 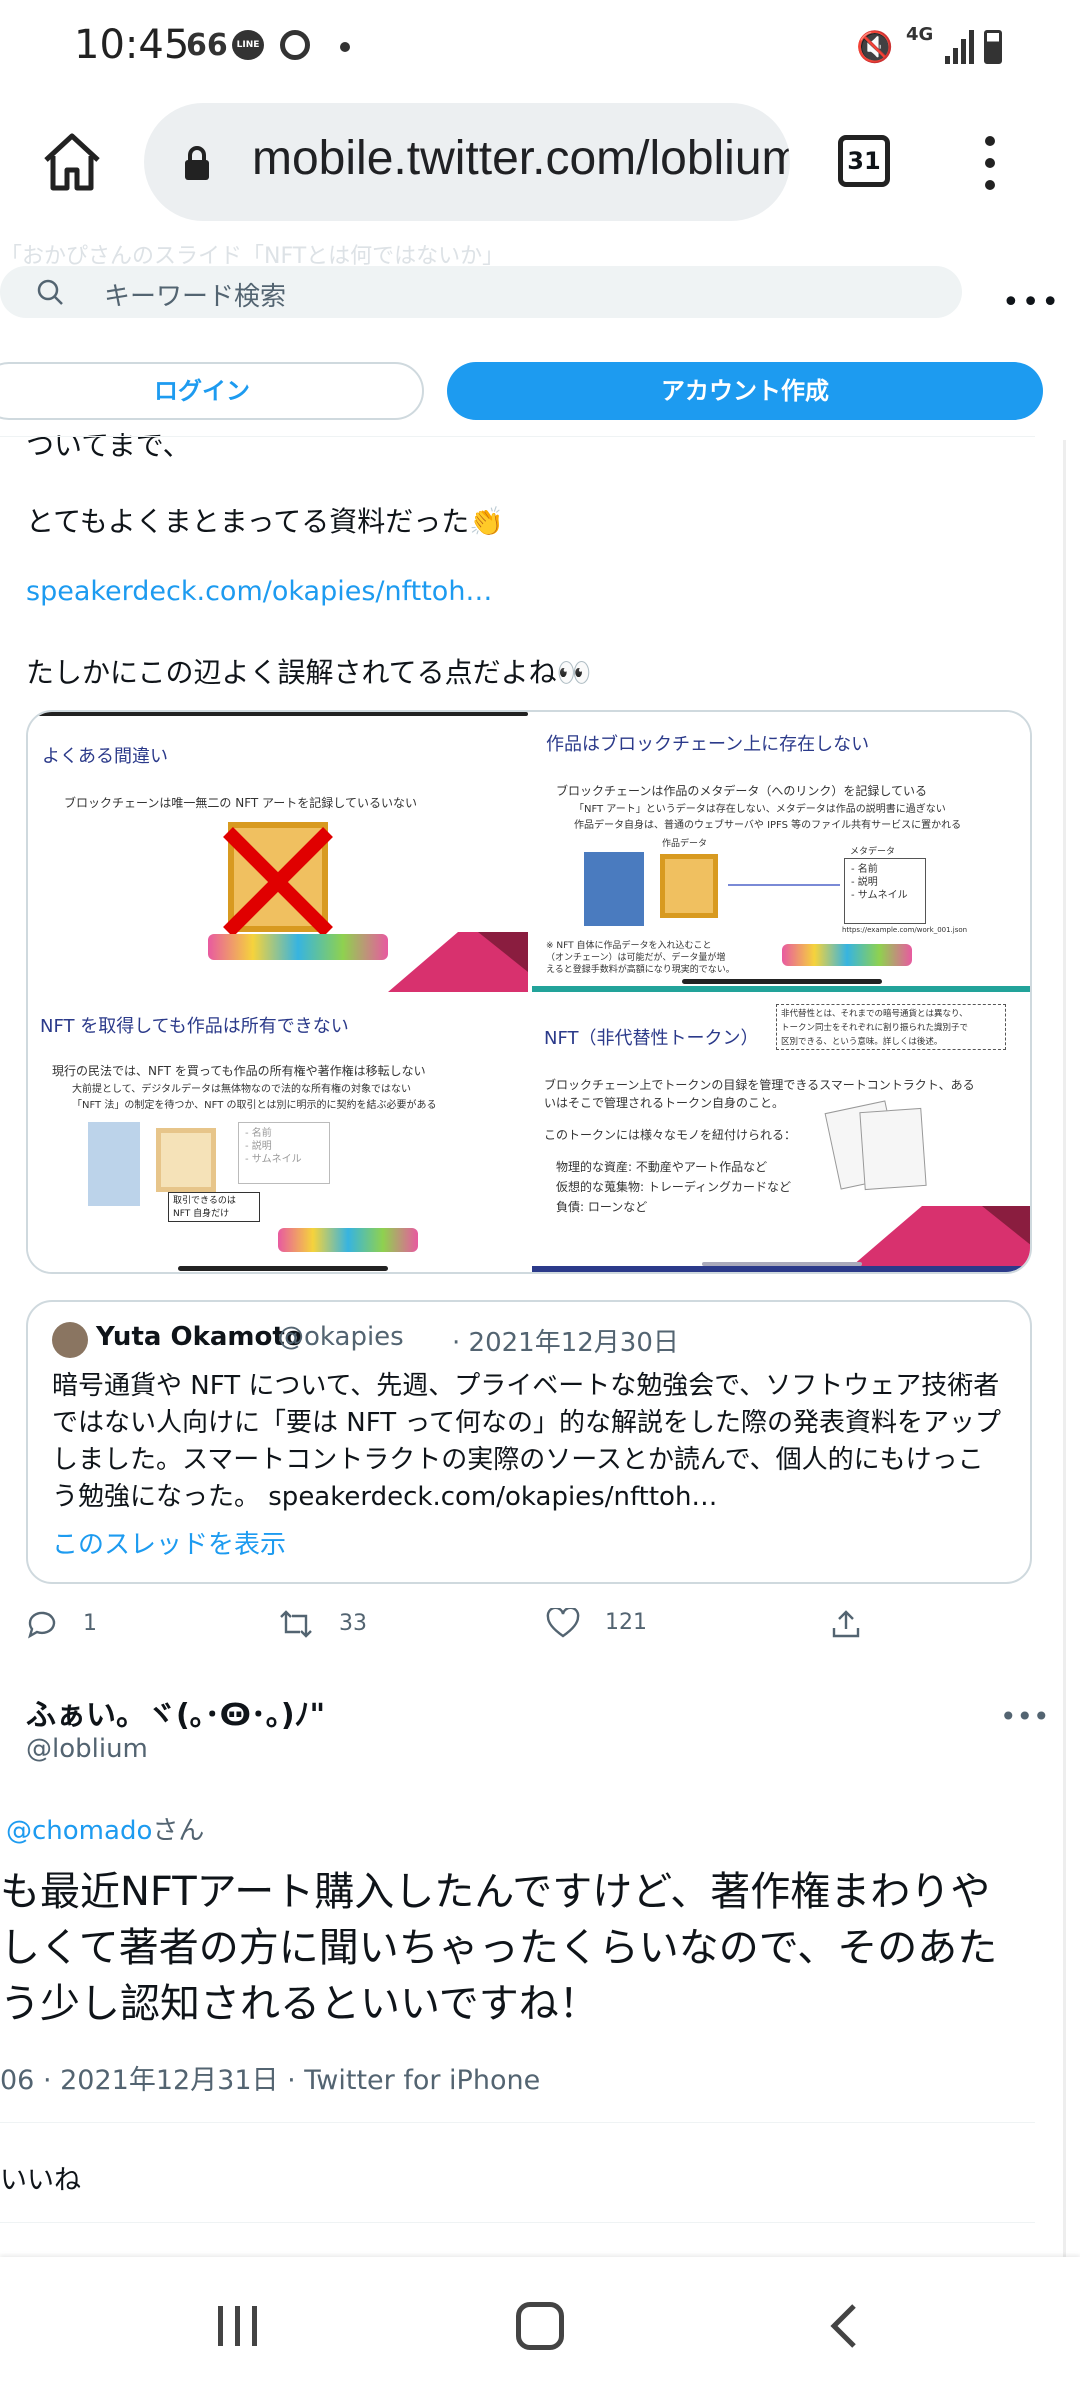 I want to click on battery-icon, so click(x=993, y=47).